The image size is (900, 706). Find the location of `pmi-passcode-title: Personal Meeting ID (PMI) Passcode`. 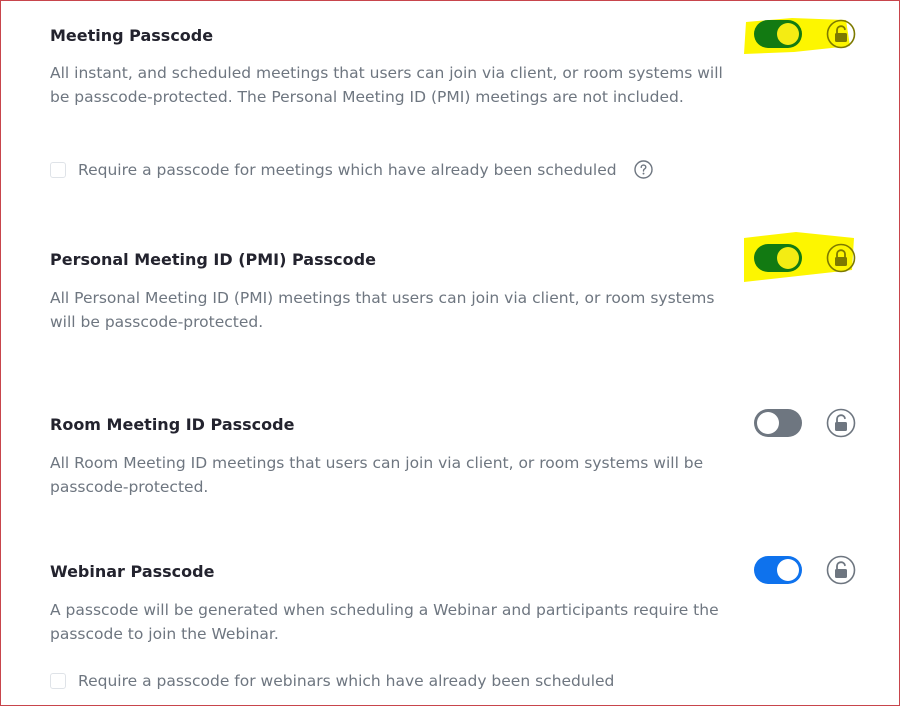

pmi-passcode-title: Personal Meeting ID (PMI) Passcode is located at coordinates (213, 259).